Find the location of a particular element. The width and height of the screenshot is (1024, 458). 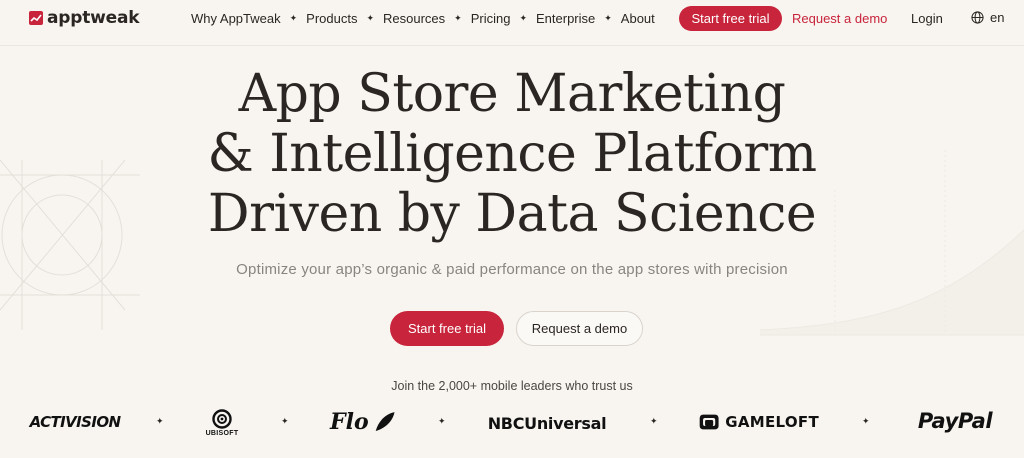

flo-logo: Flo is located at coordinates (363, 422).